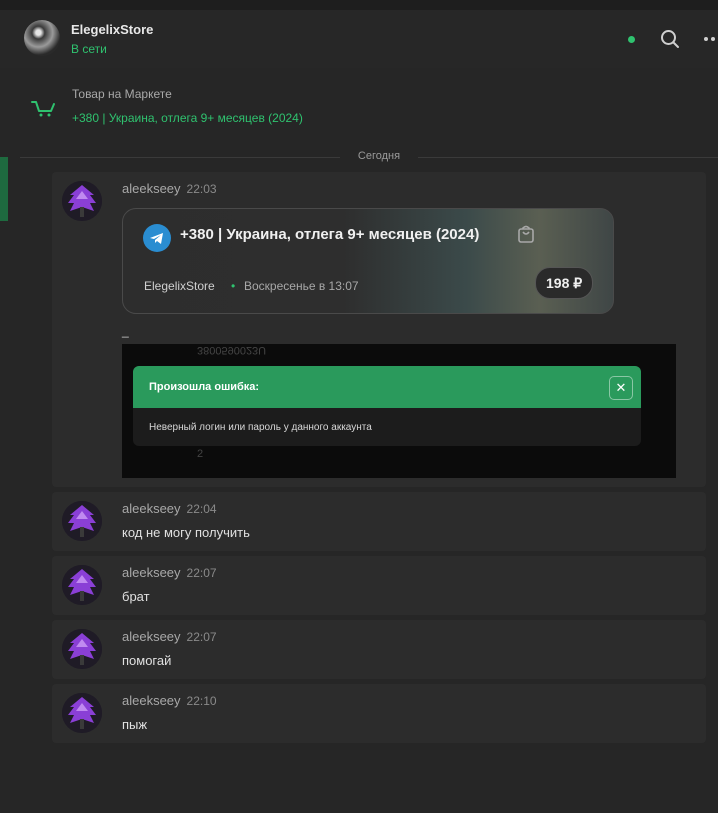 This screenshot has width=718, height=813. I want to click on active-indicator, so click(4, 189).